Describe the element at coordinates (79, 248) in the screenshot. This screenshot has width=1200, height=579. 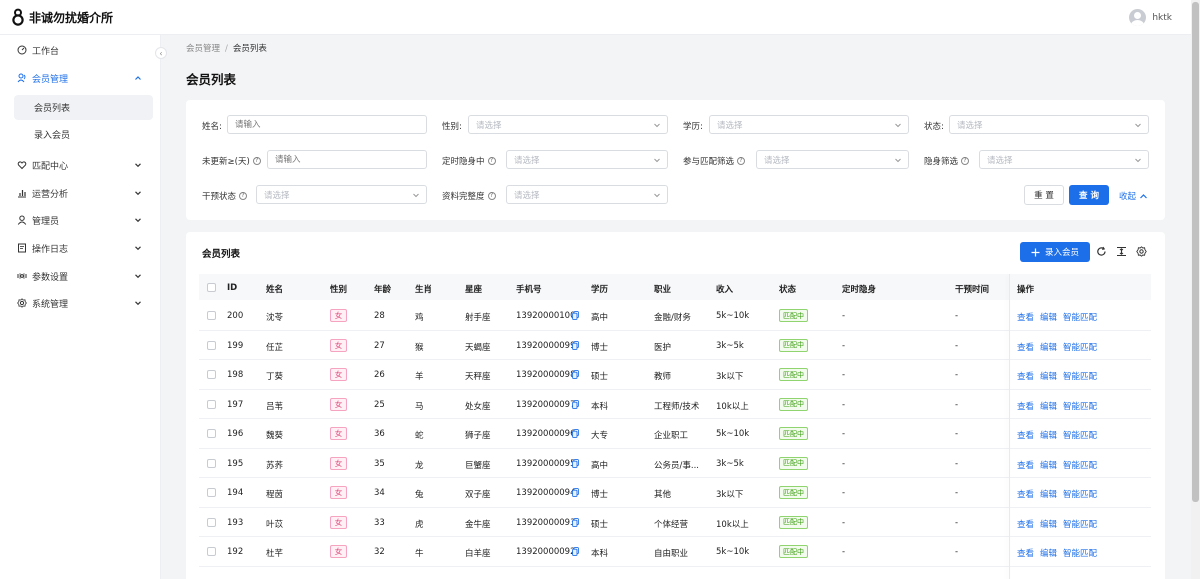
I see `sidebar-item-logs: 操作日志` at that location.